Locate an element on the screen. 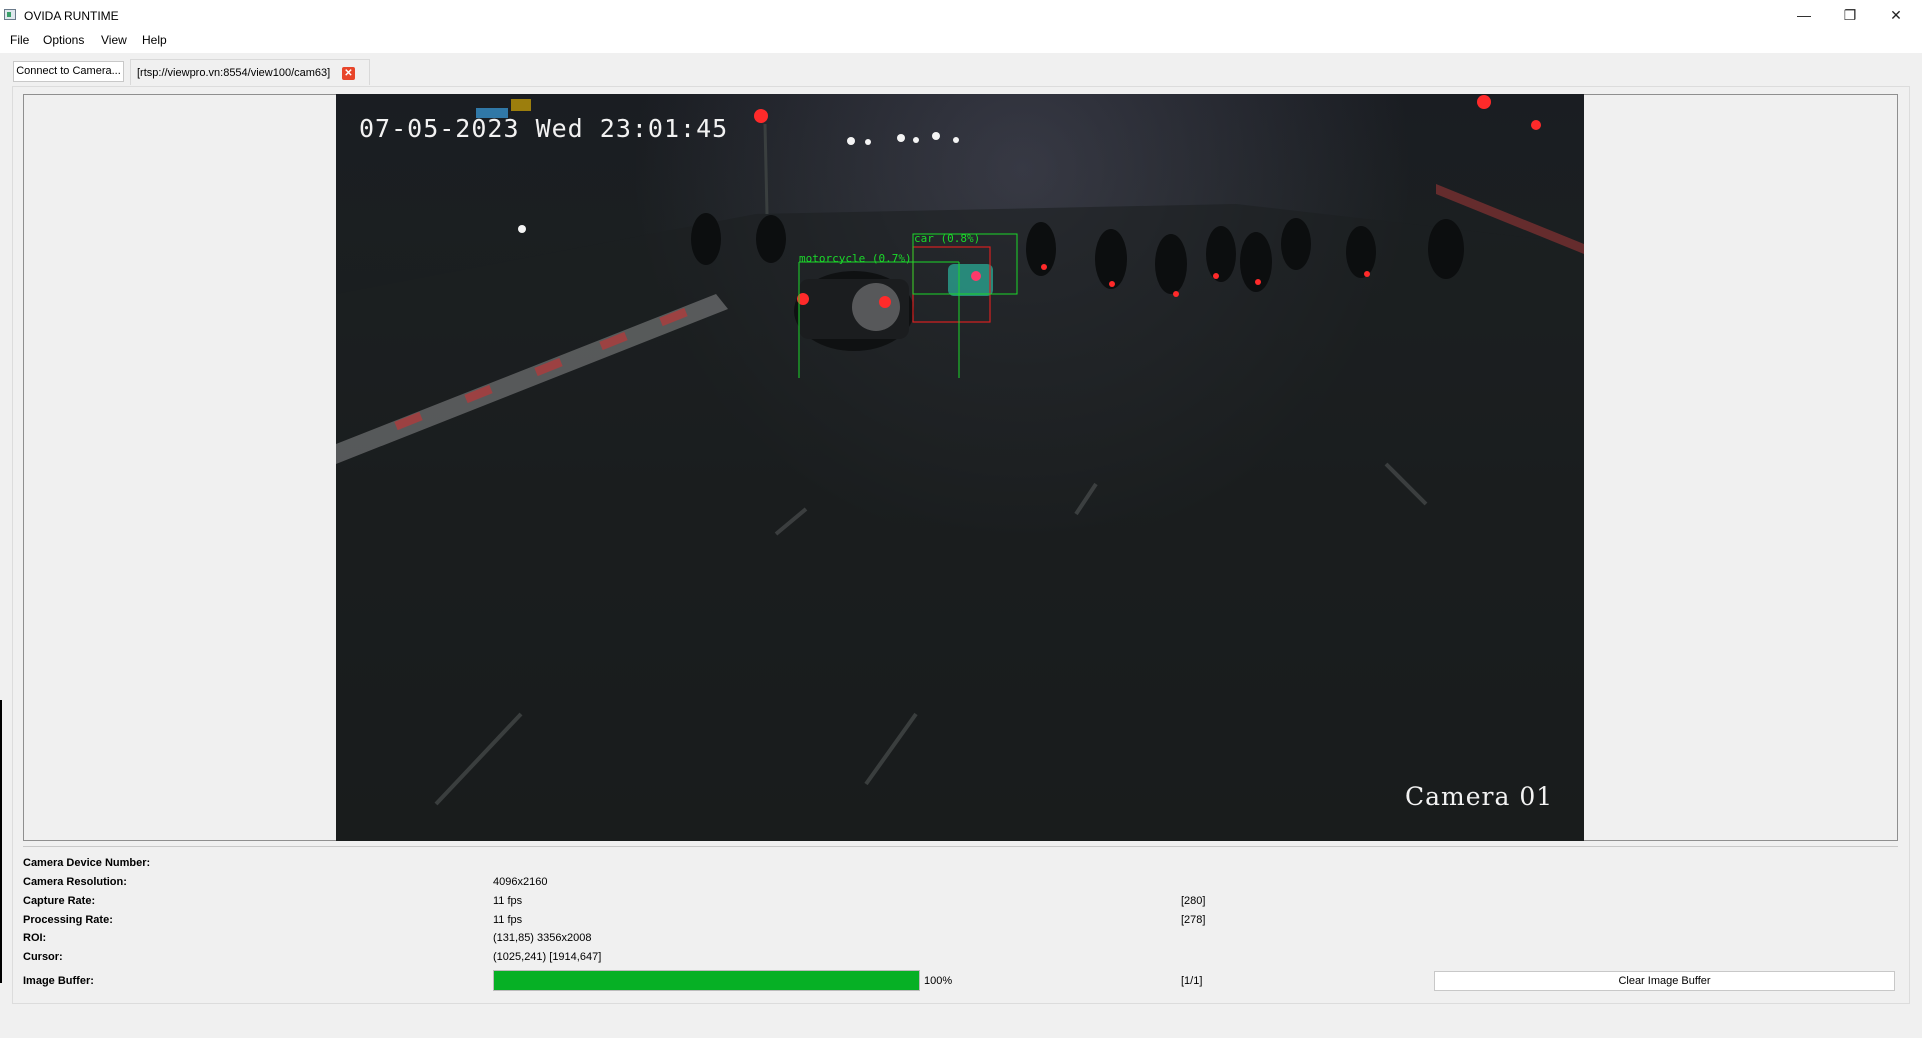 The width and height of the screenshot is (1922, 1038). restore-button: ❐ is located at coordinates (1850, 15).